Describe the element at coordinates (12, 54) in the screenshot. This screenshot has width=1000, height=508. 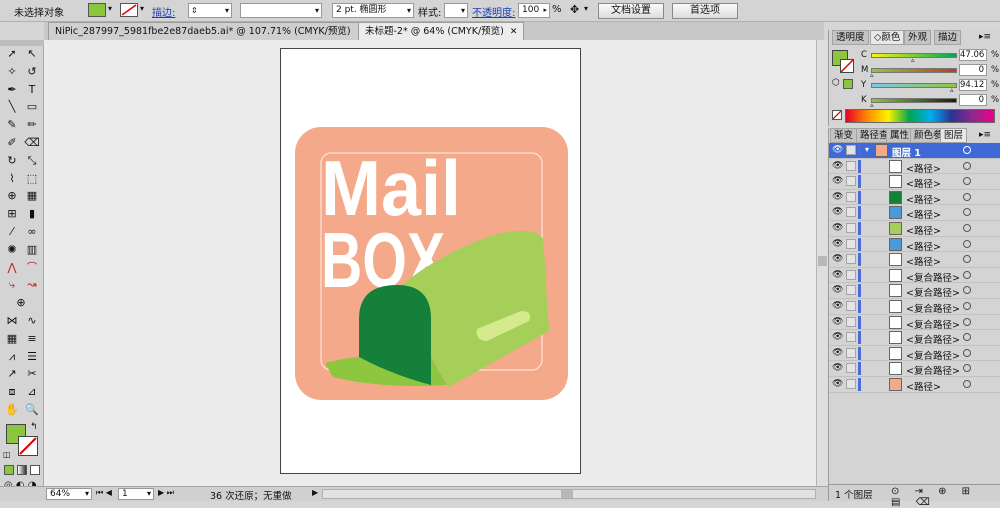
I see `select-icon: ➚` at that location.